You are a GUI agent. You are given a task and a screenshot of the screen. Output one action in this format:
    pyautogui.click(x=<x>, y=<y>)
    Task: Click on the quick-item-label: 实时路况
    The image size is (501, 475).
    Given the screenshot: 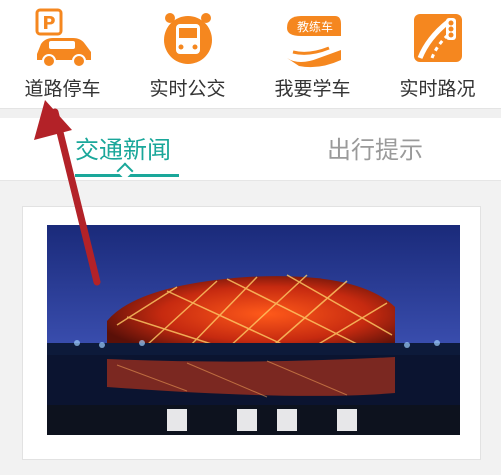 What is the action you would take?
    pyautogui.click(x=437, y=89)
    